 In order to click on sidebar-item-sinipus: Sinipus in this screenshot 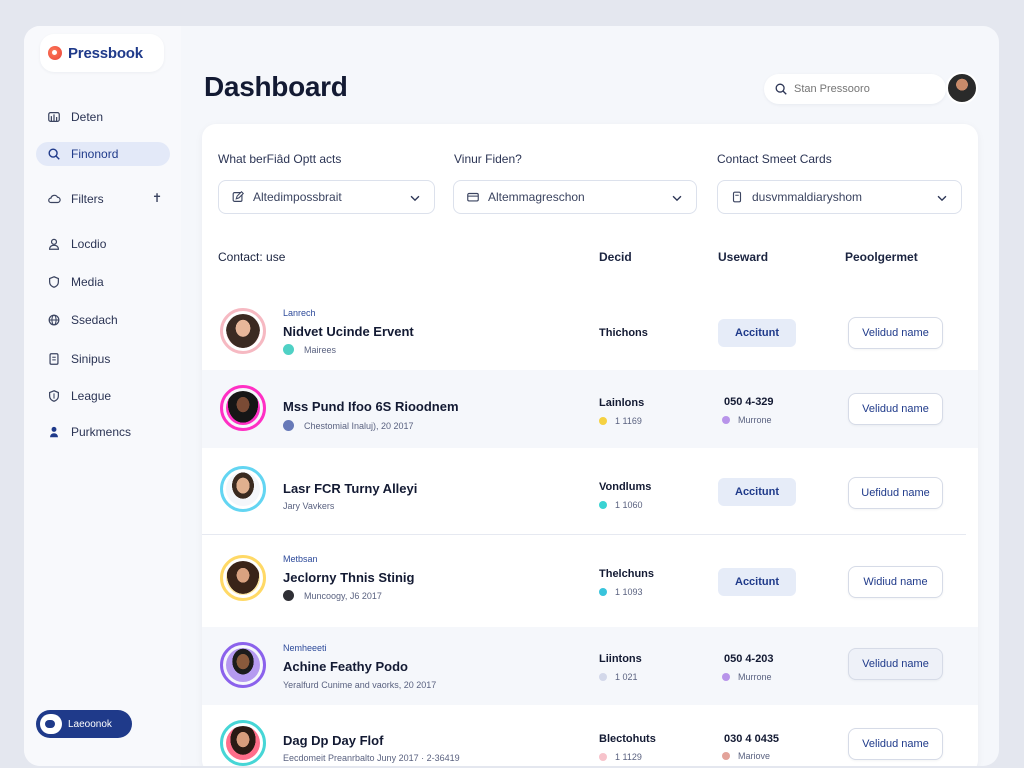, I will do `click(103, 359)`.